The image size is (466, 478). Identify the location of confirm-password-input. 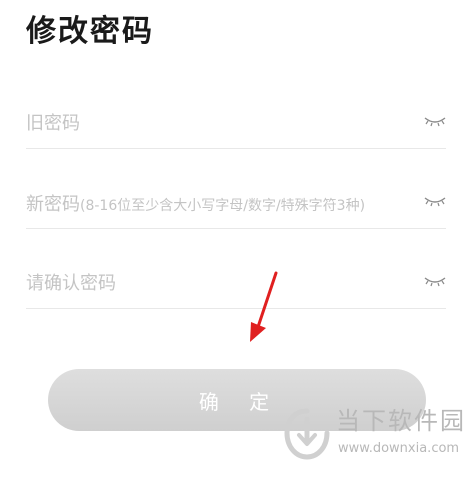
(216, 283).